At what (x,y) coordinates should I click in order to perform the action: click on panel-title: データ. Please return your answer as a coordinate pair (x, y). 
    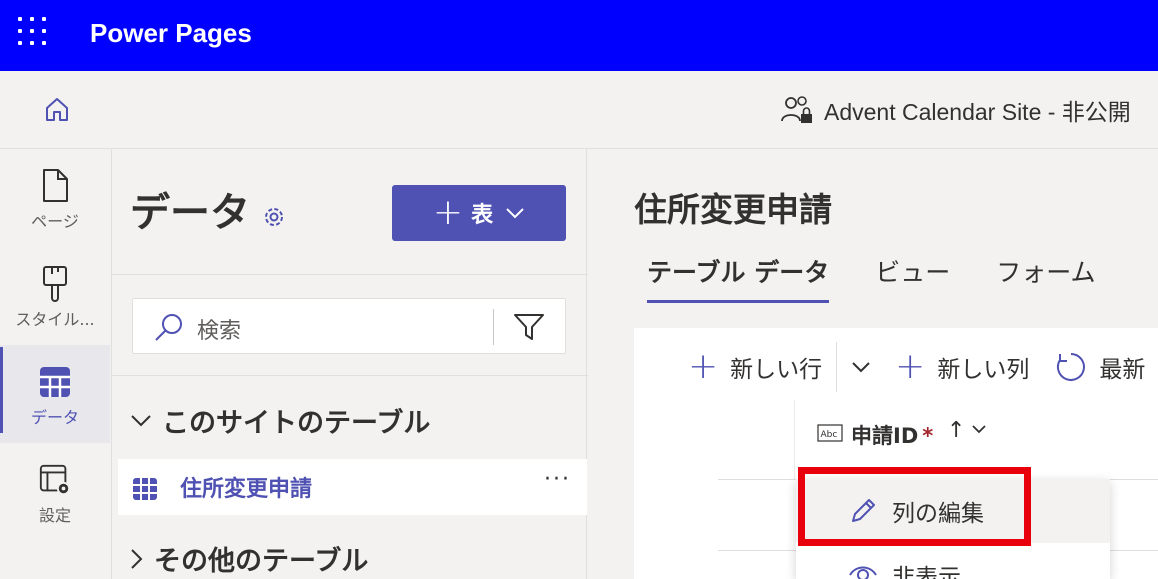
    Looking at the image, I should click on (190, 213).